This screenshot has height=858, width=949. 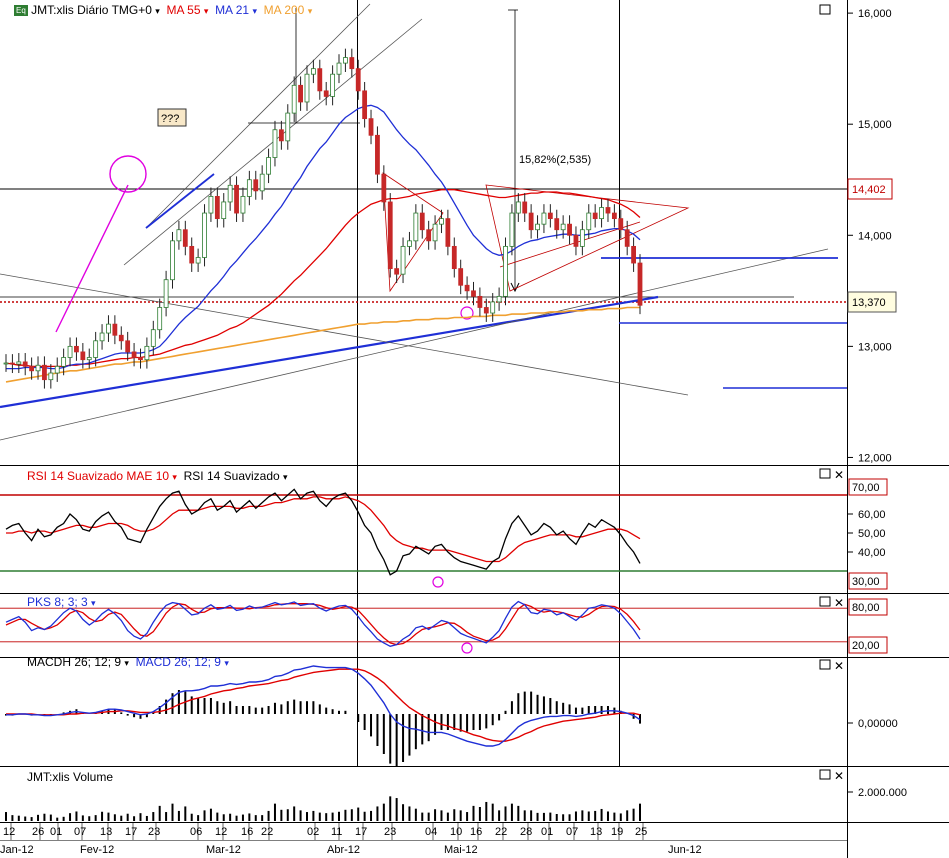 What do you see at coordinates (93, 603) in the screenshot?
I see `pks-dropdown-icon: ▾` at bounding box center [93, 603].